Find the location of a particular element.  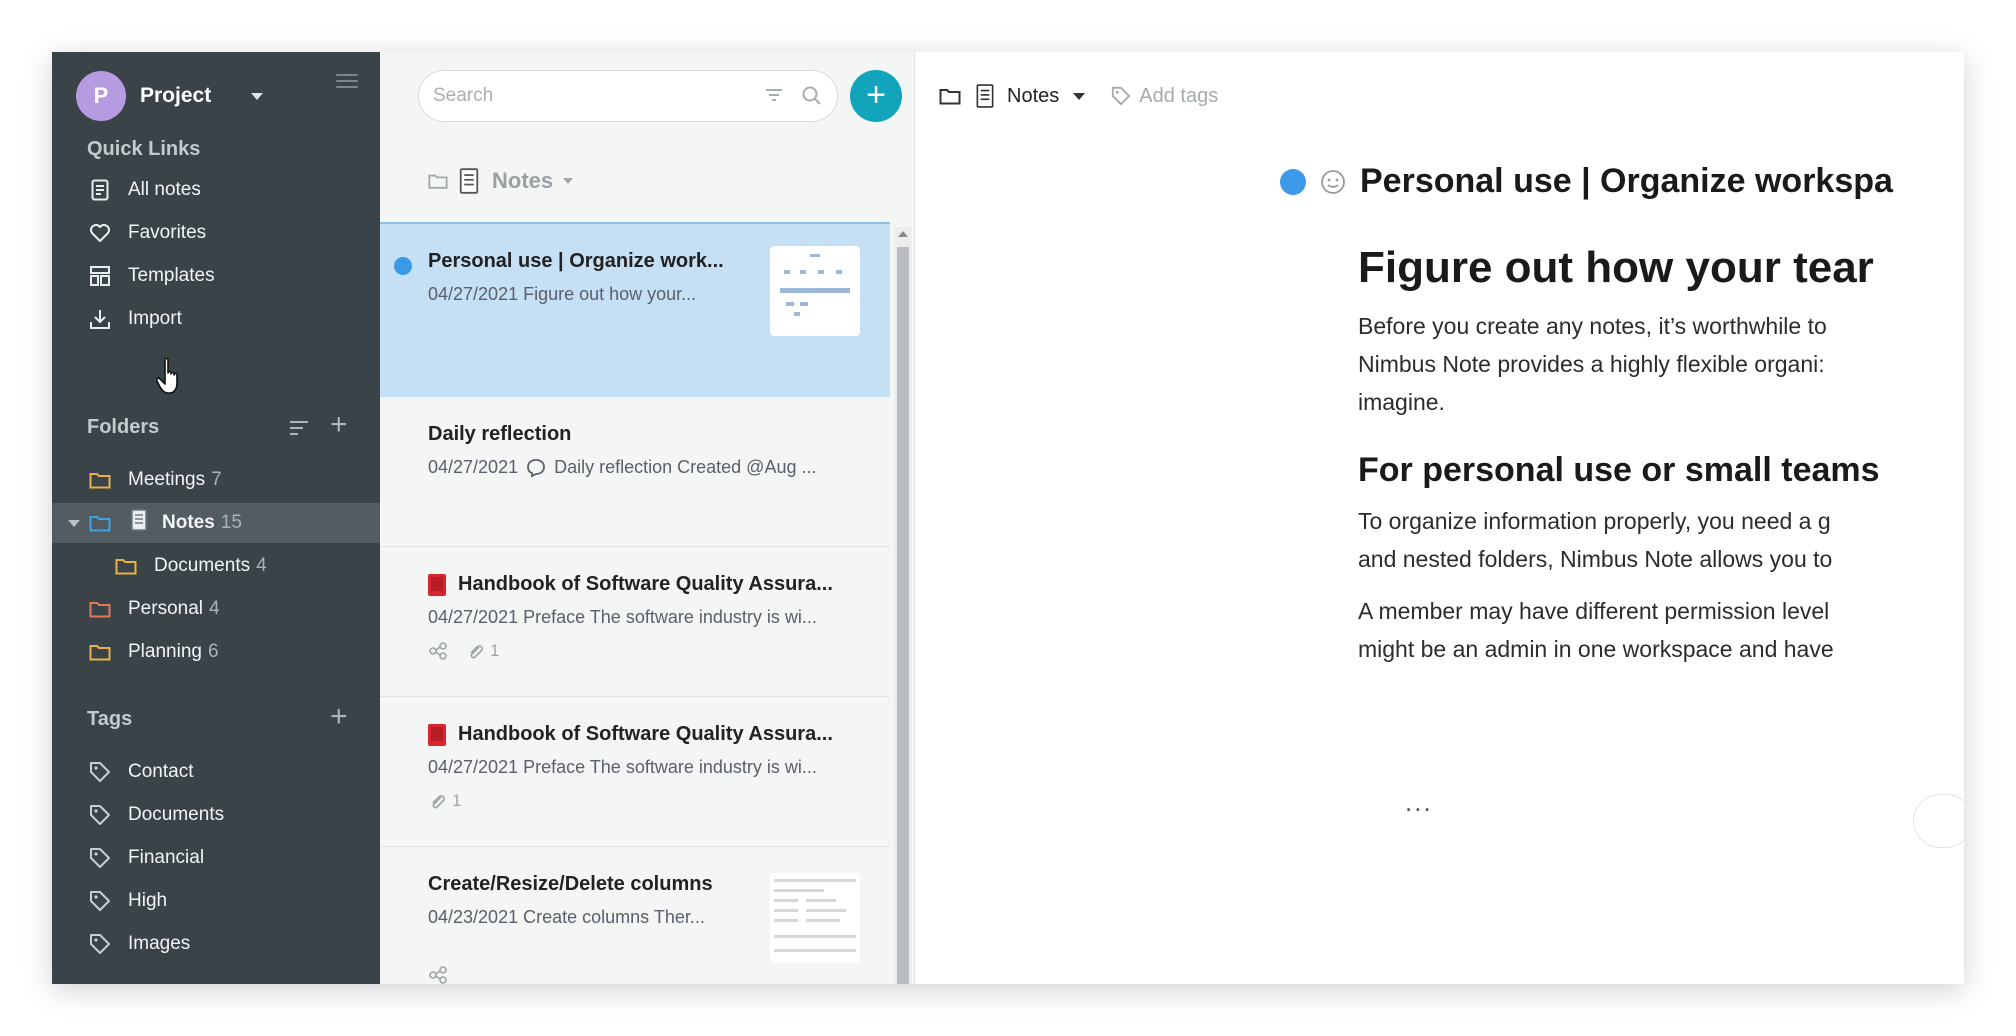

folder-label: Meetings is located at coordinates (167, 479).